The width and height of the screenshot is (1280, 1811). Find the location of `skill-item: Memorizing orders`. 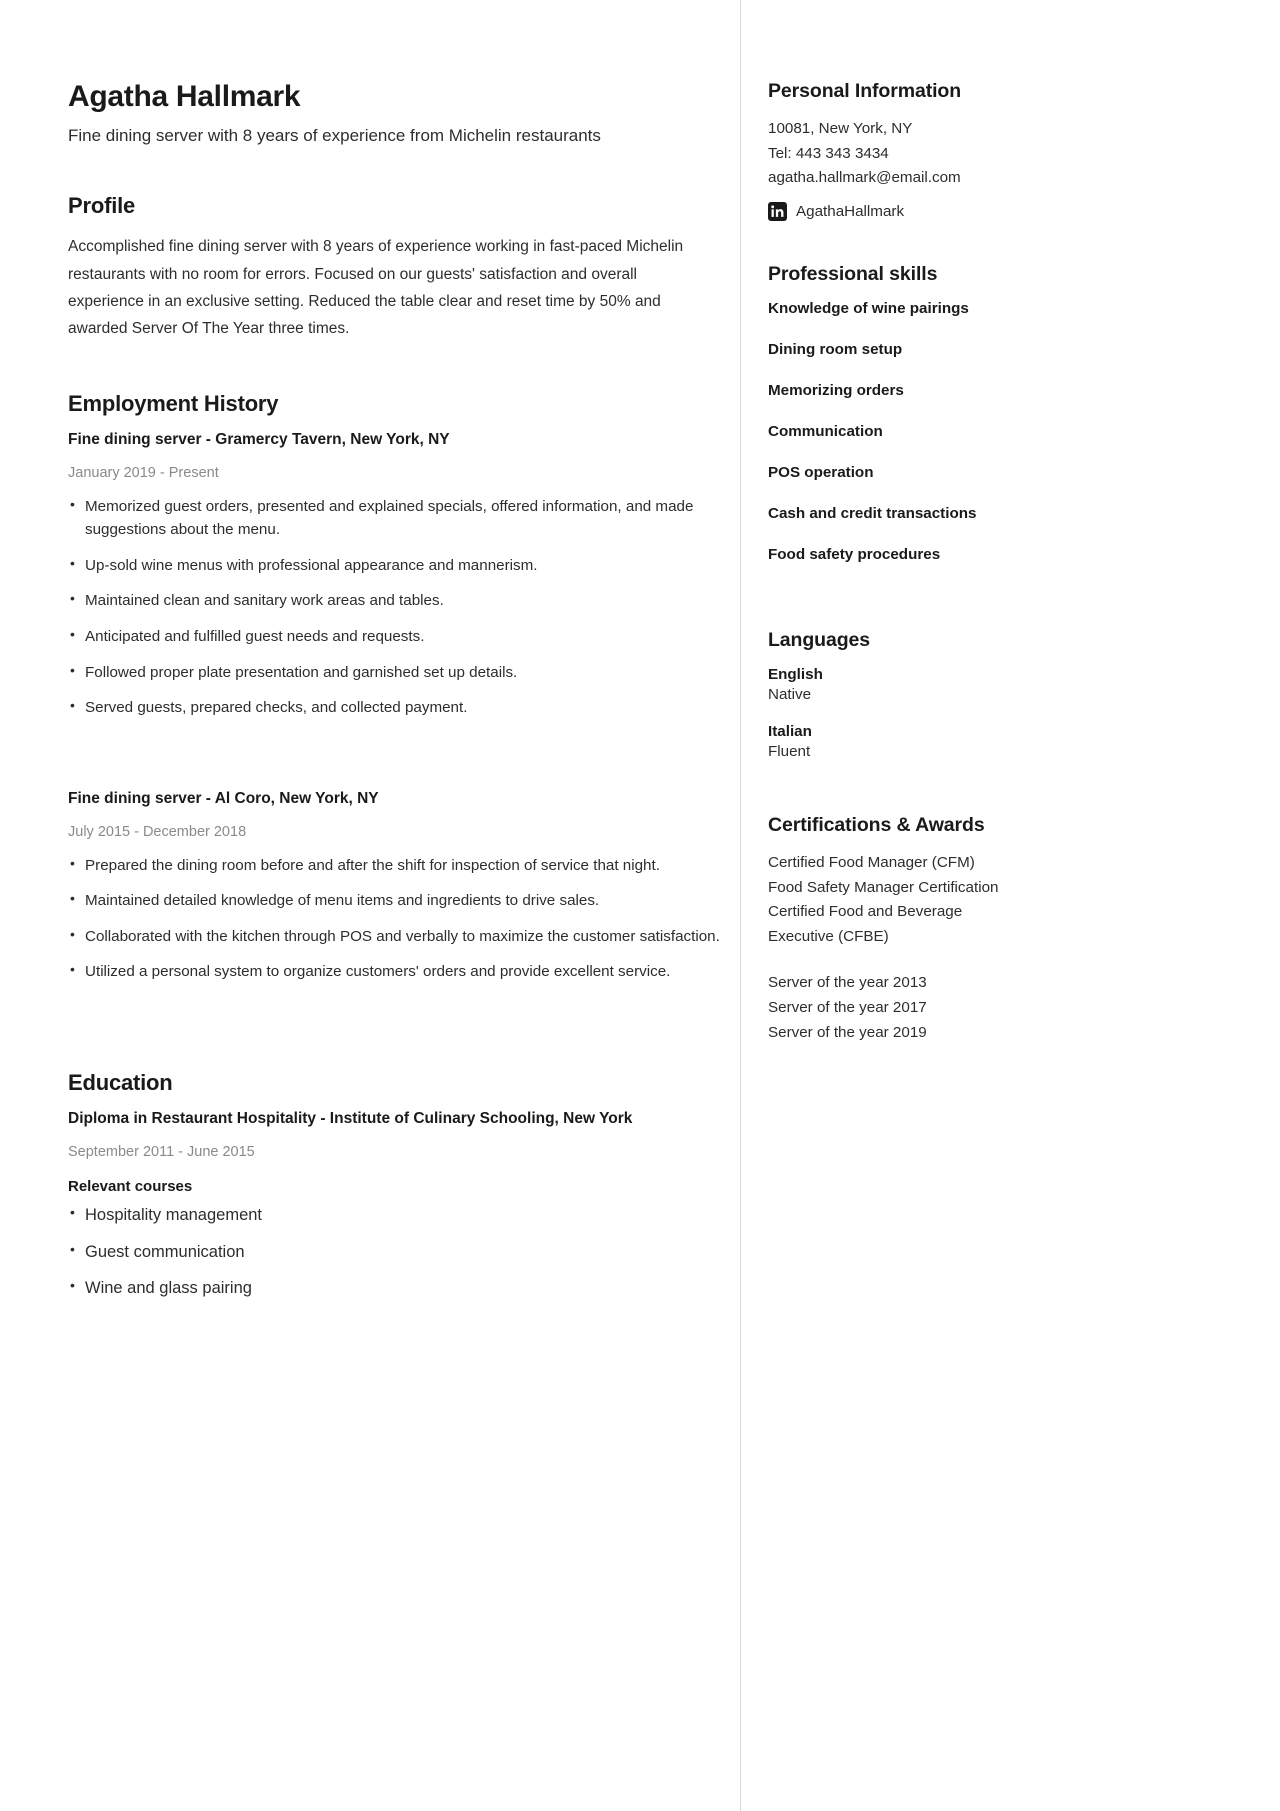

skill-item: Memorizing orders is located at coordinates (836, 390).